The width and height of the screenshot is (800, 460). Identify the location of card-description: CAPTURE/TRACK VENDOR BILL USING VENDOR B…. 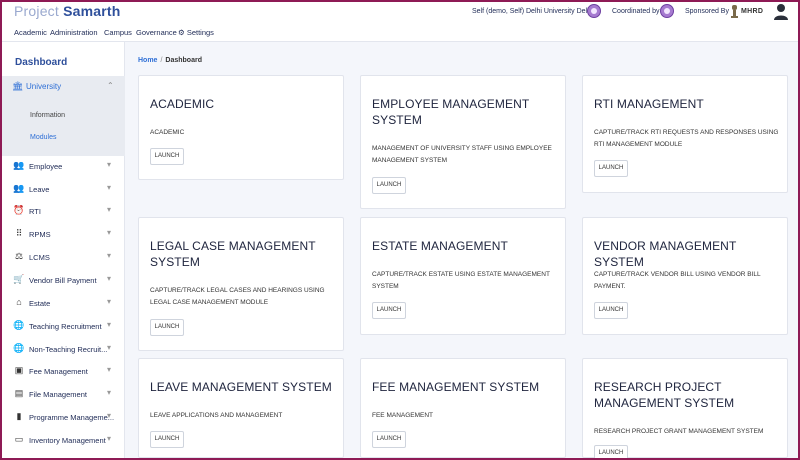
(677, 280).